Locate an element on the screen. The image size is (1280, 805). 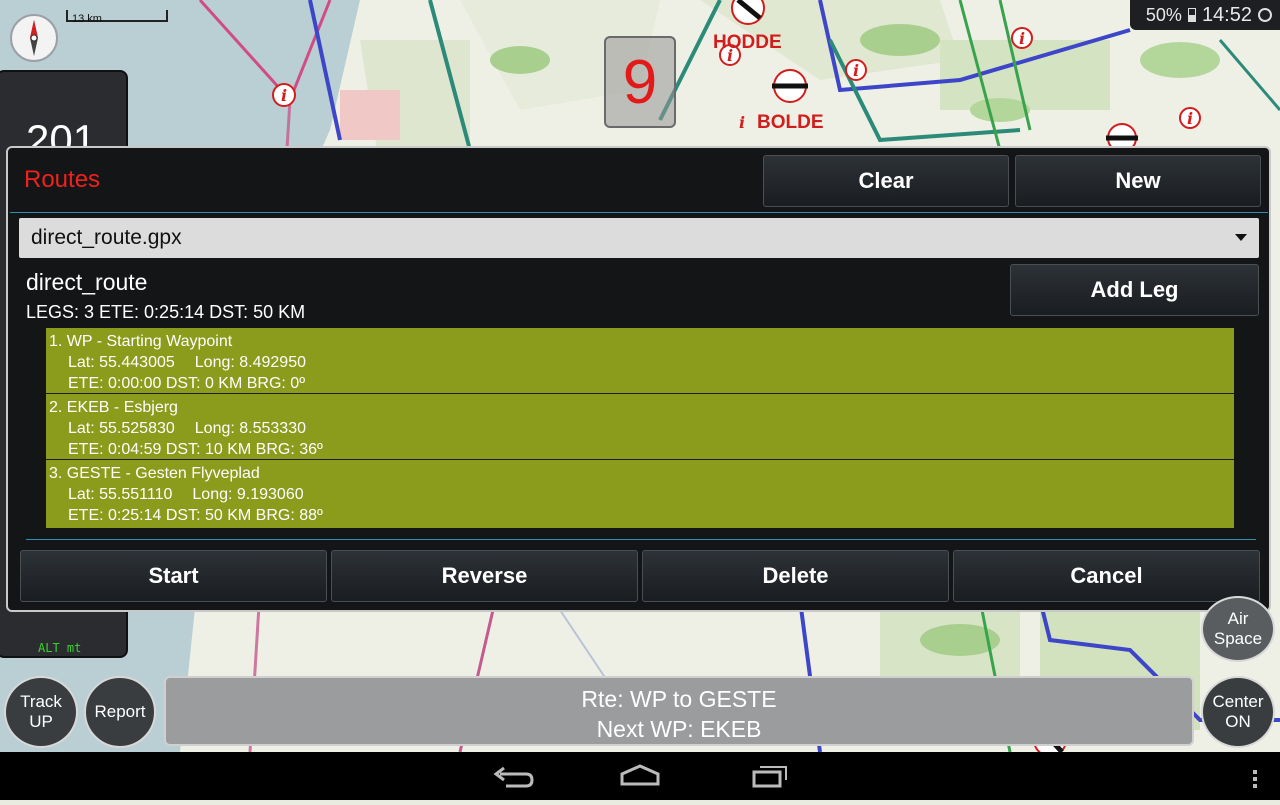
route-summary: LEGS: 3 ETE: 0:25:14 DST: 50 KM is located at coordinates (166, 312).